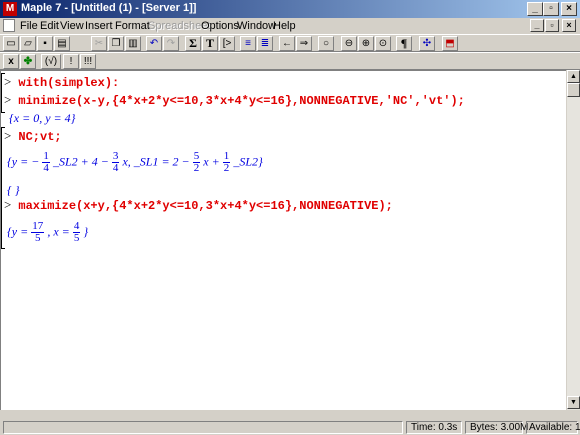 The height and width of the screenshot is (435, 580). I want to click on output-maximize: {y = 17 5 , x = 45 }, so click(47, 232).